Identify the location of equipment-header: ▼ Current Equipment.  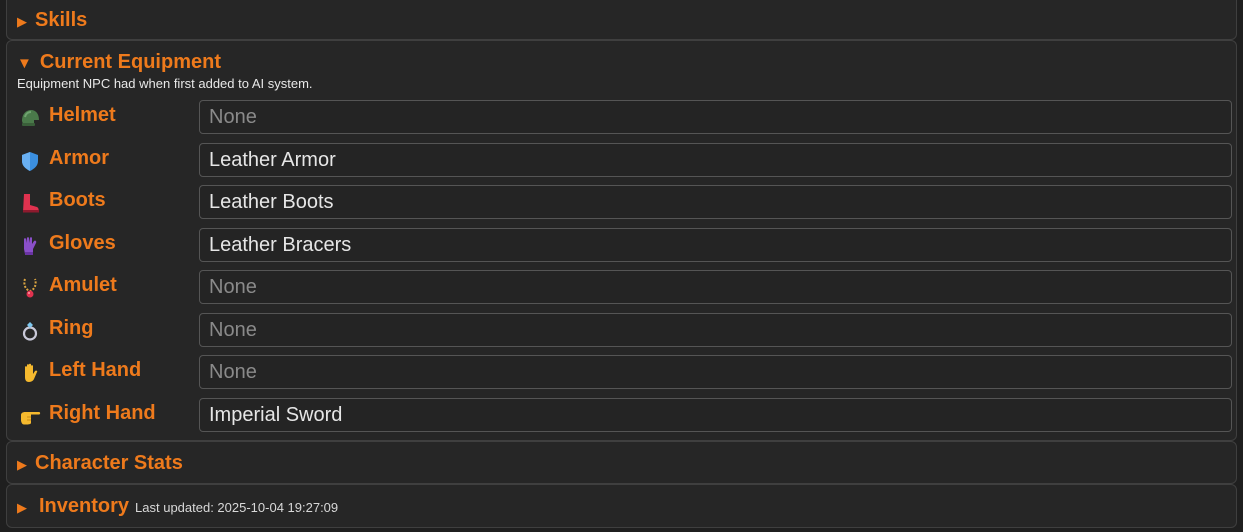
(119, 62).